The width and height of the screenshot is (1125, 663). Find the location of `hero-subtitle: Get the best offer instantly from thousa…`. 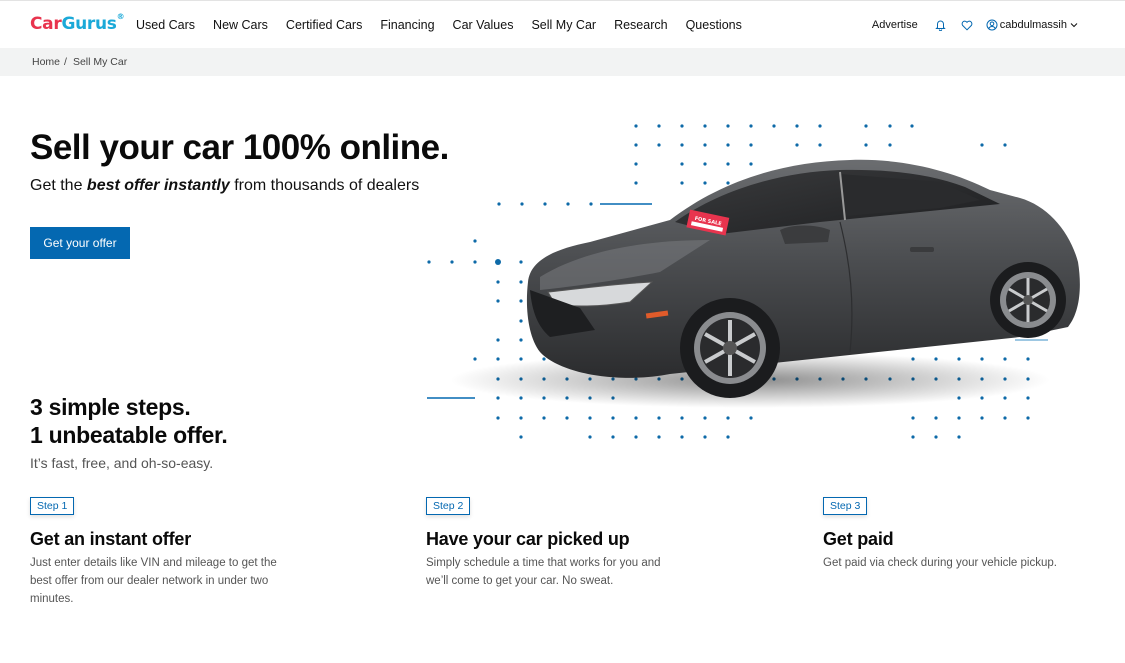

hero-subtitle: Get the best offer instantly from thousa… is located at coordinates (225, 185).